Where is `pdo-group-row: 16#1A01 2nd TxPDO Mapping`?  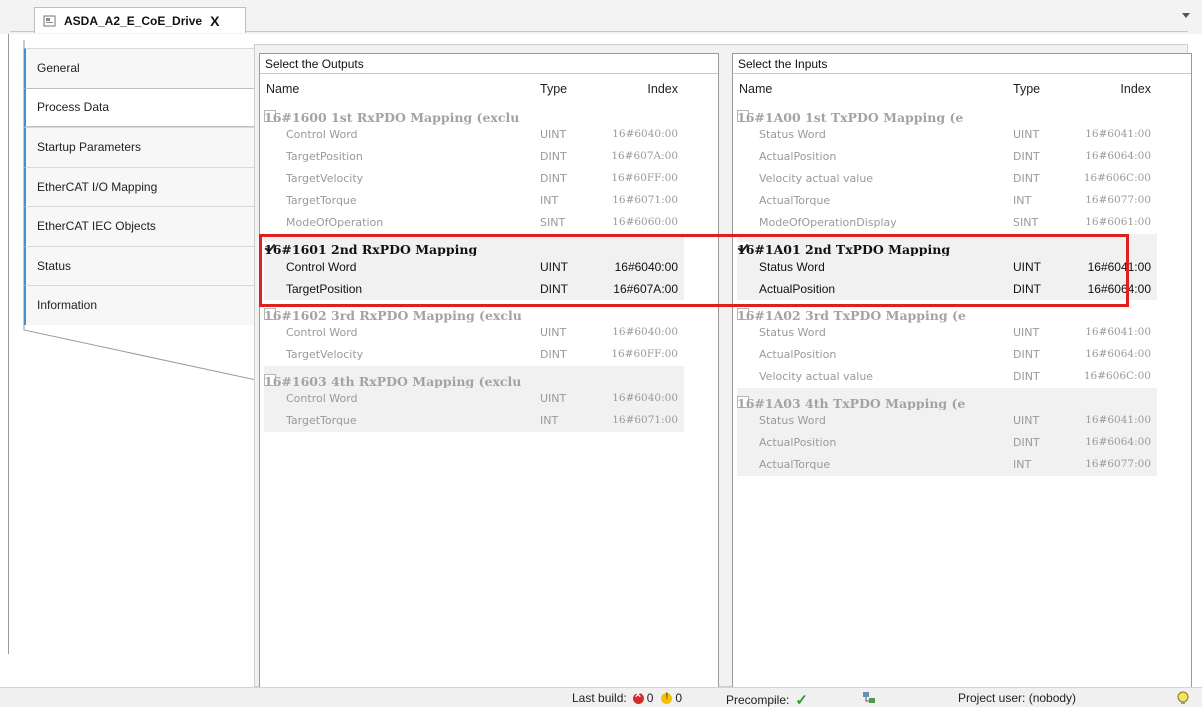
pdo-group-row: 16#1A01 2nd TxPDO Mapping is located at coordinates (947, 245).